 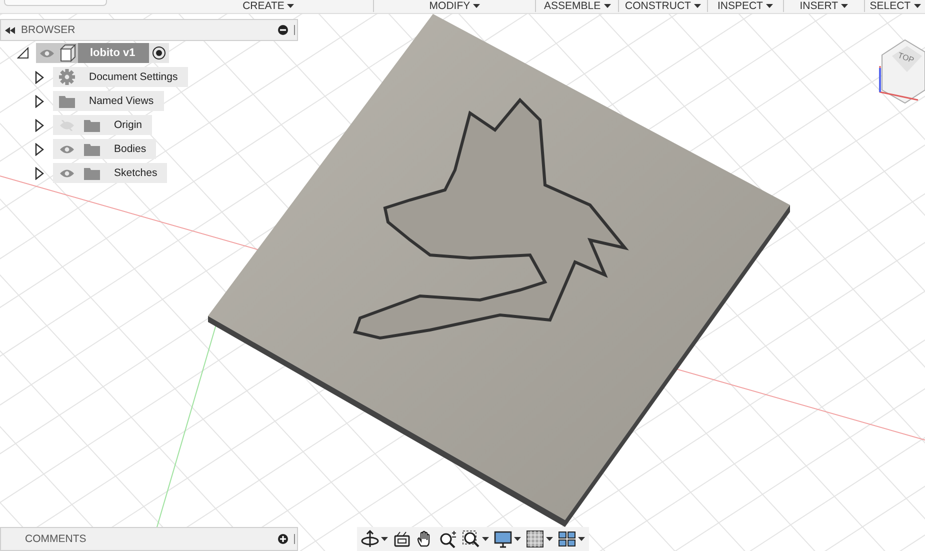 I want to click on menu-button: CREATE, so click(x=269, y=6).